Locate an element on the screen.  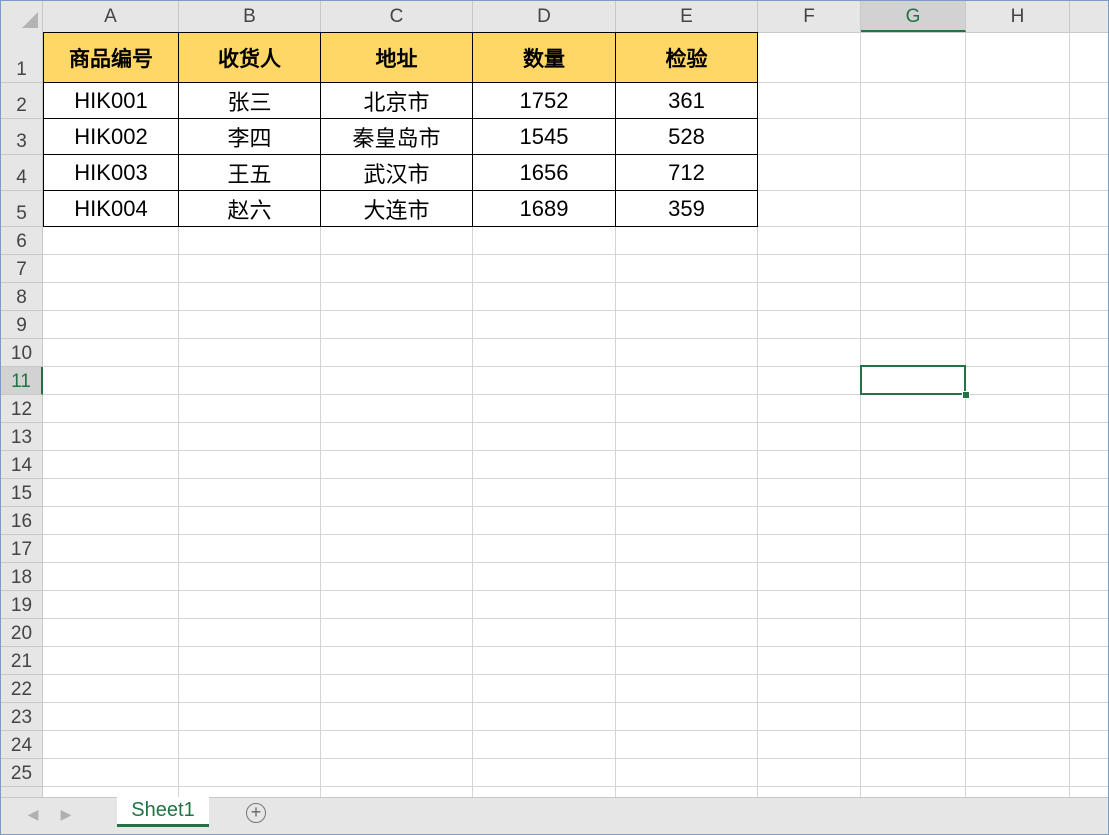
table-cell: 北京市 is located at coordinates (396, 100).